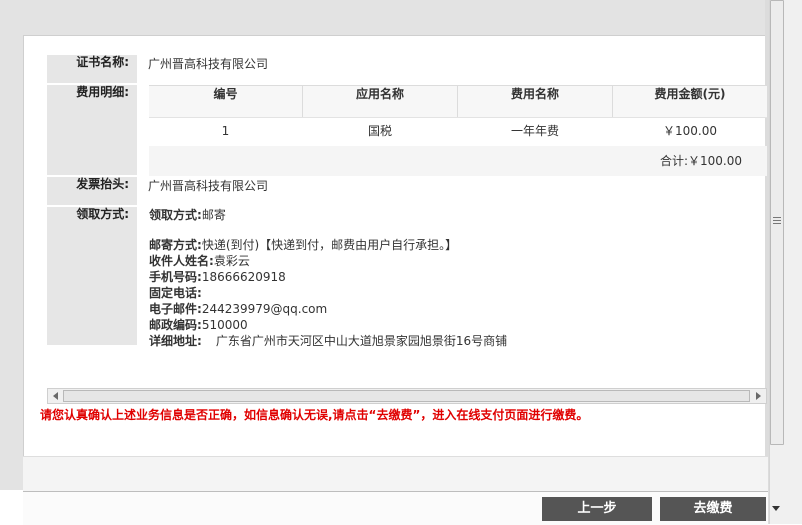 The image size is (802, 525). I want to click on scroll-right-arrow-icon, so click(758, 396).